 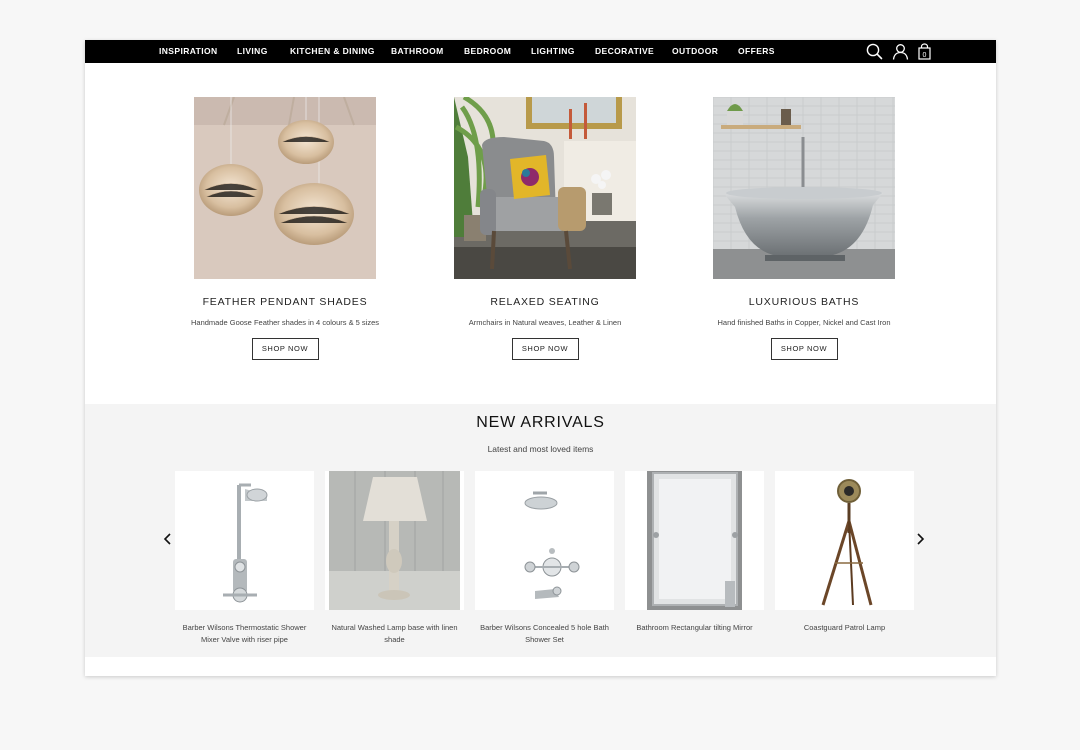 What do you see at coordinates (756, 51) in the screenshot?
I see `nav-item-offers: OFFERS` at bounding box center [756, 51].